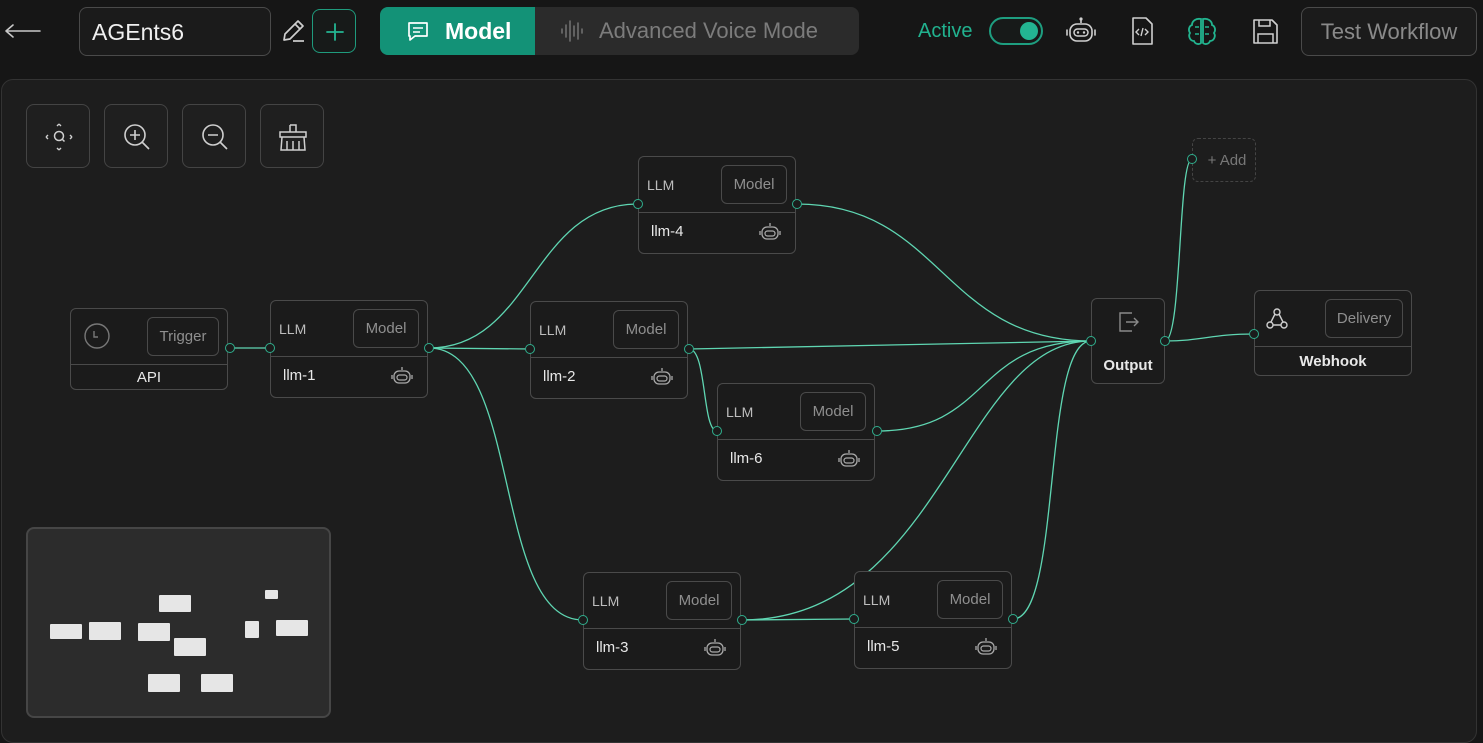 This screenshot has width=1483, height=743. I want to click on fit-view-button, so click(58, 136).